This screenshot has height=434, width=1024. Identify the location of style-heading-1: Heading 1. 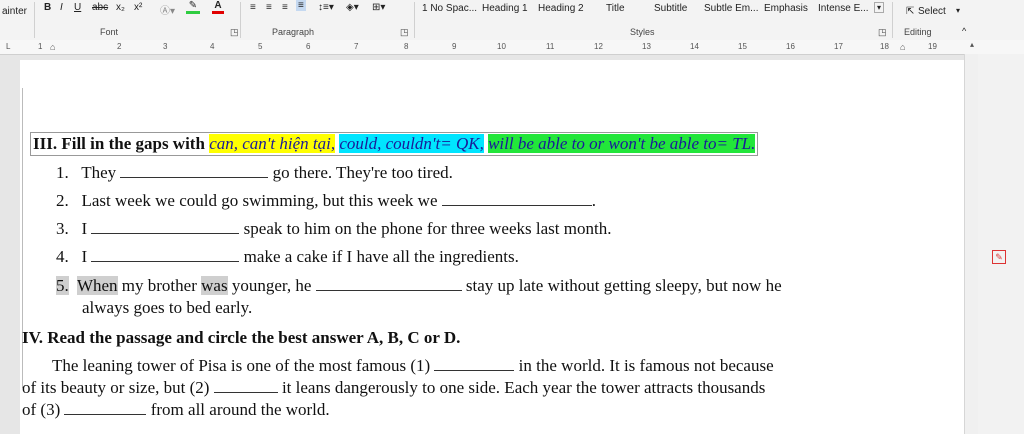
(505, 13).